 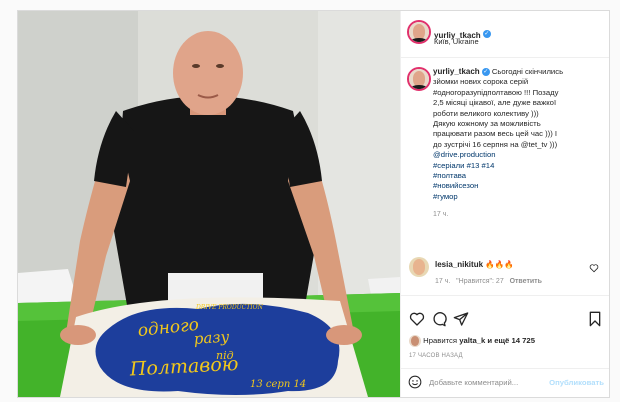 What do you see at coordinates (419, 267) in the screenshot?
I see `commenter-avatar` at bounding box center [419, 267].